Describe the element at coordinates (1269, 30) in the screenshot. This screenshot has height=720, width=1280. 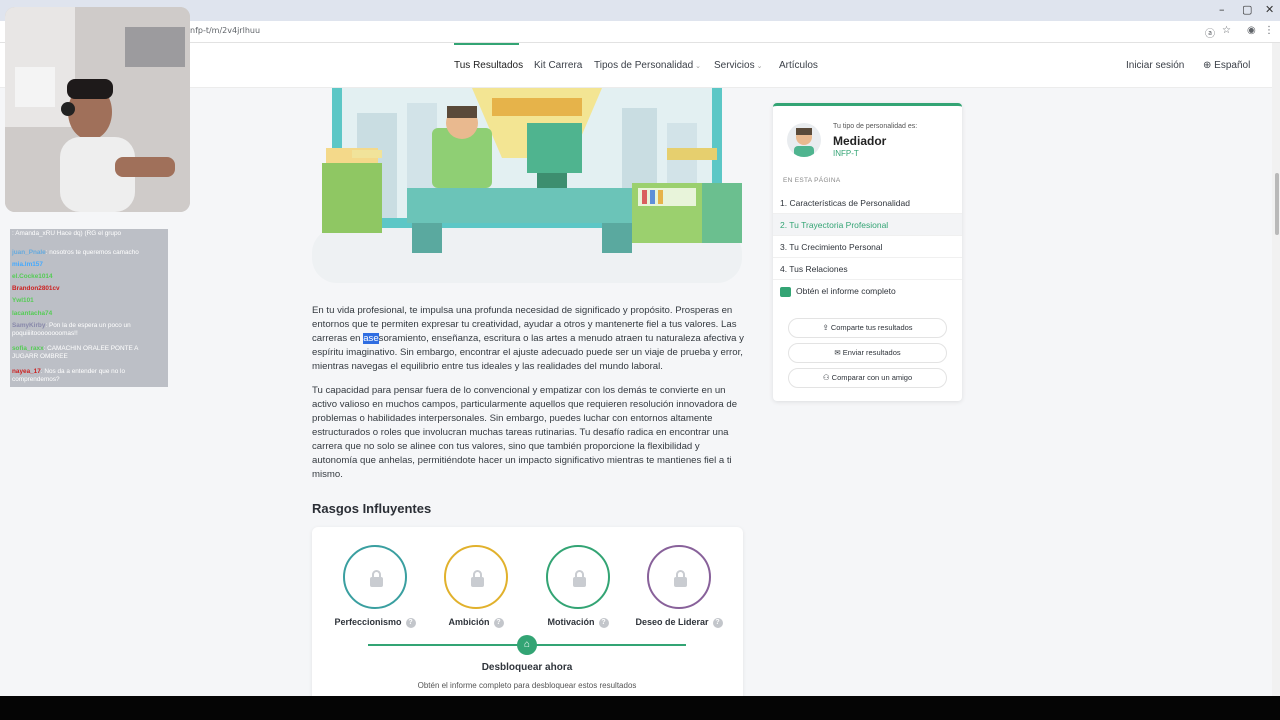
I see `menu-icon: ⋮` at that location.